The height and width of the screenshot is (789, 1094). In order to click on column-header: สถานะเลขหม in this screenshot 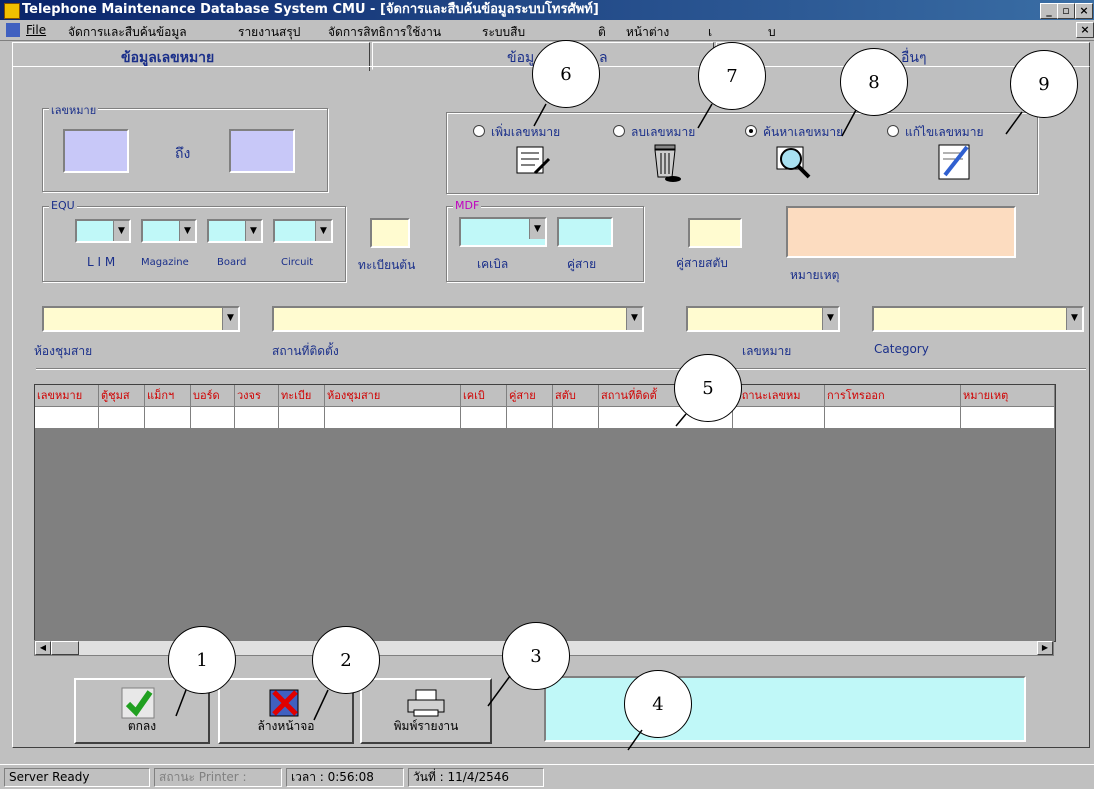, I will do `click(779, 396)`.